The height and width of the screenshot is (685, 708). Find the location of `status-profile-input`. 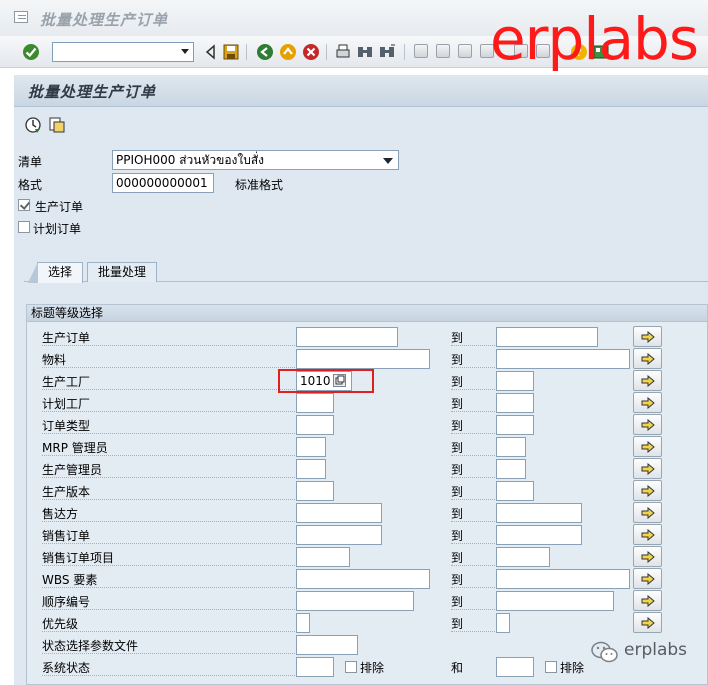

status-profile-input is located at coordinates (327, 645).